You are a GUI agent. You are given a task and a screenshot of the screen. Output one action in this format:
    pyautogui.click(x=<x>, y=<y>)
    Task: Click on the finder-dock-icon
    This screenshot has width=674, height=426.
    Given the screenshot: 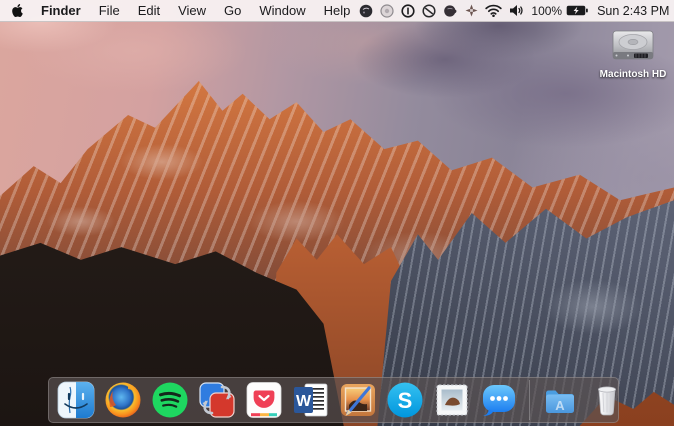 What is the action you would take?
    pyautogui.click(x=76, y=400)
    